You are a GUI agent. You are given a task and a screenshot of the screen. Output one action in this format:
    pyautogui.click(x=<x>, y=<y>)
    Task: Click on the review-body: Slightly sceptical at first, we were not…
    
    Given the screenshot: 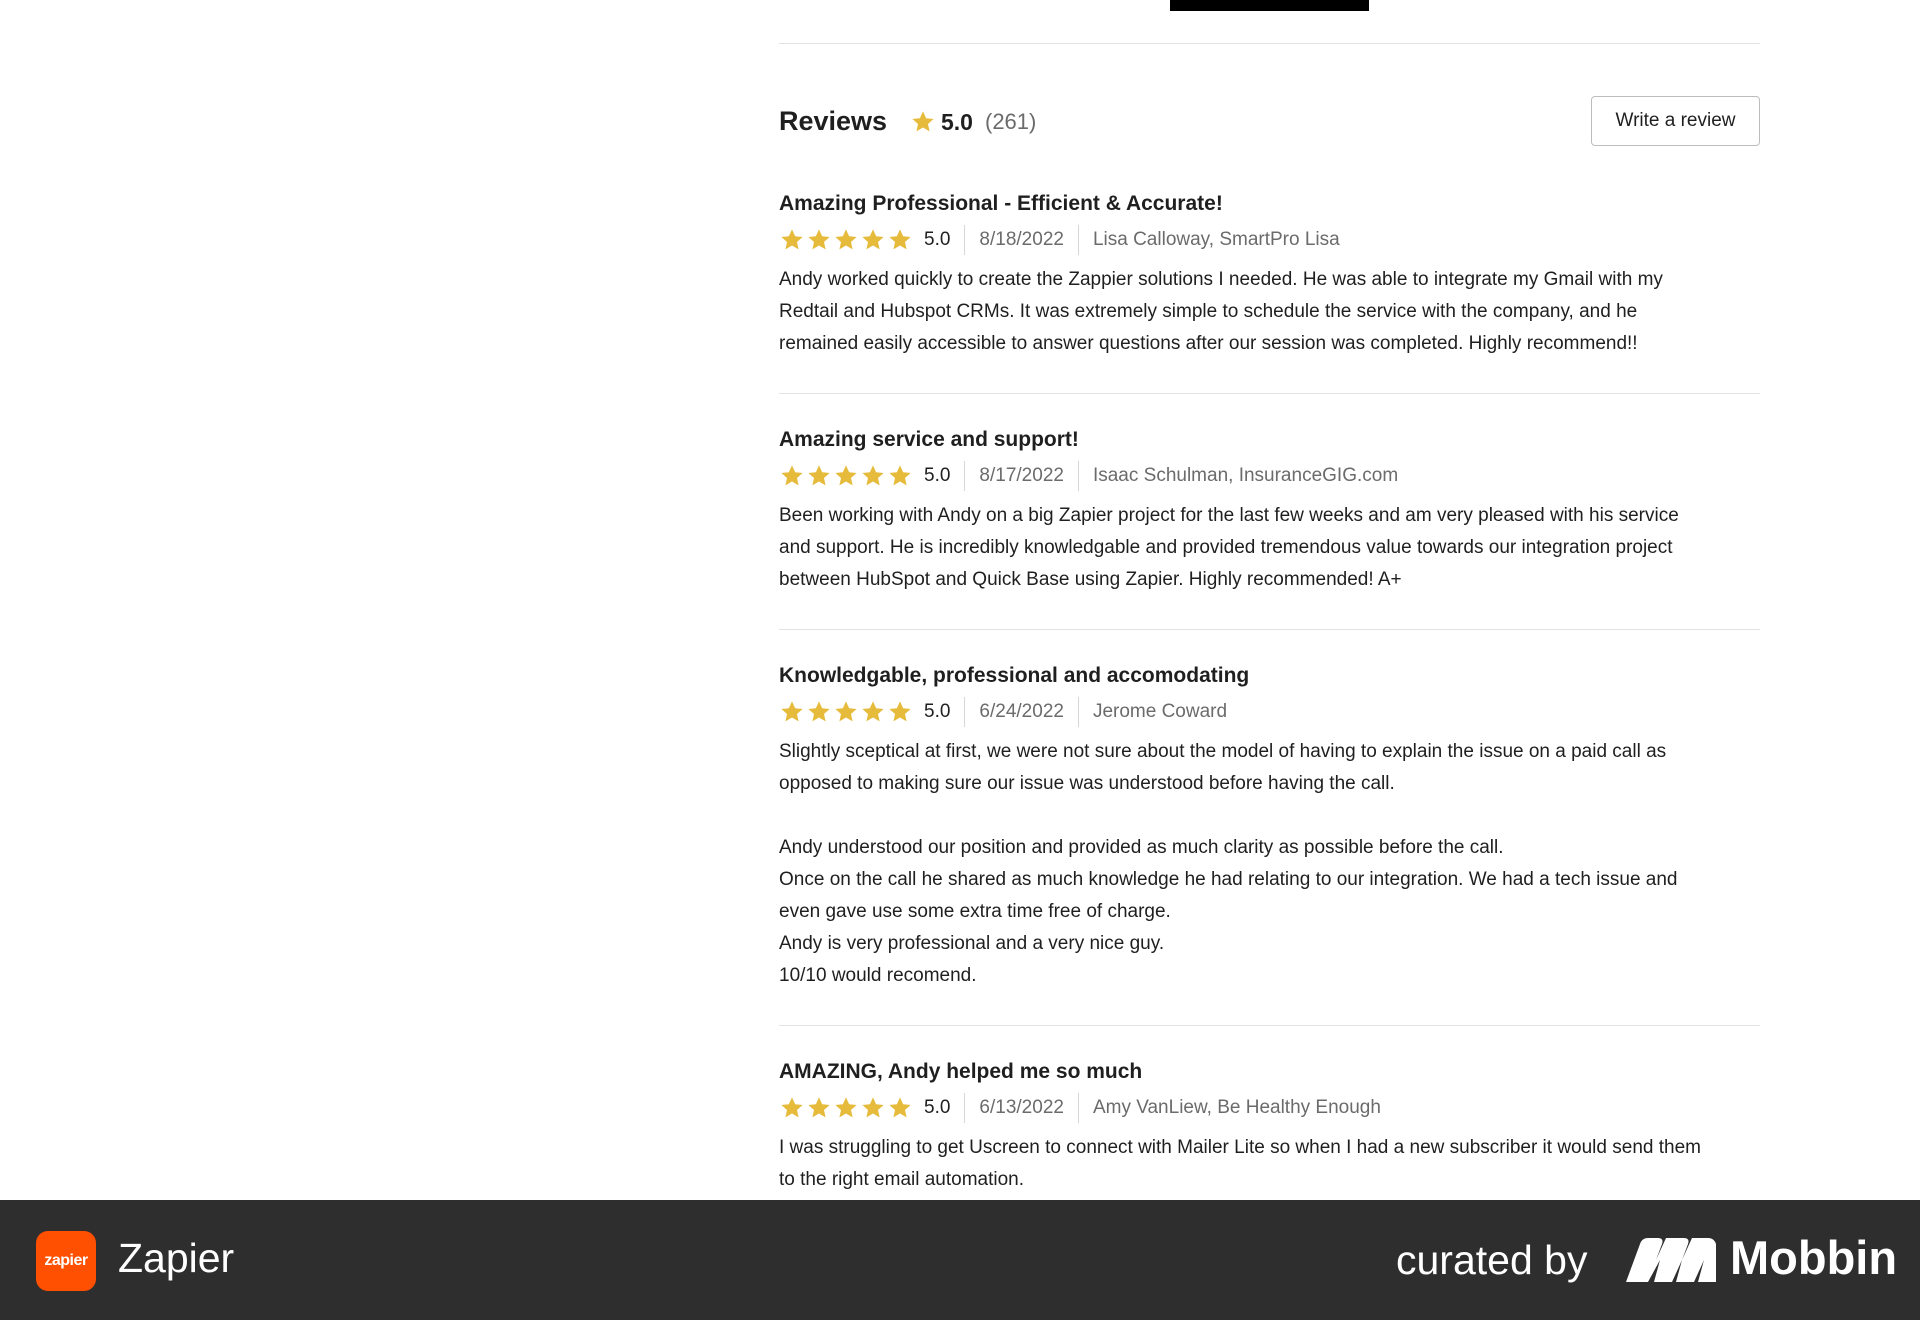 What is the action you would take?
    pyautogui.click(x=1269, y=864)
    